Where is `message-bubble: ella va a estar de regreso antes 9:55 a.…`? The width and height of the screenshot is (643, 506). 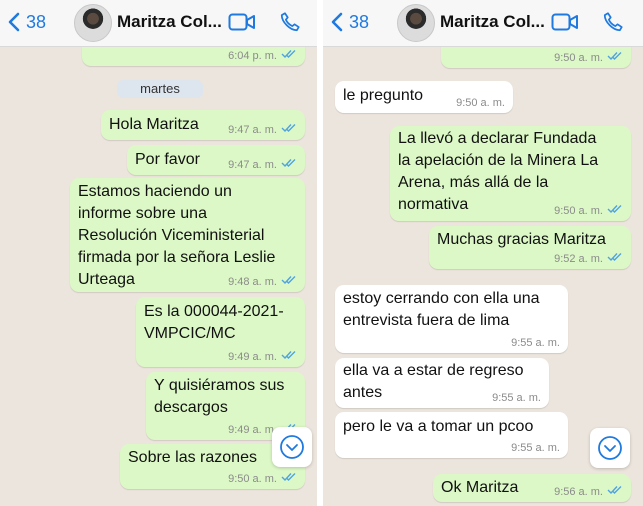
message-bubble: ella va a estar de regreso antes 9:55 a.… is located at coordinates (442, 383).